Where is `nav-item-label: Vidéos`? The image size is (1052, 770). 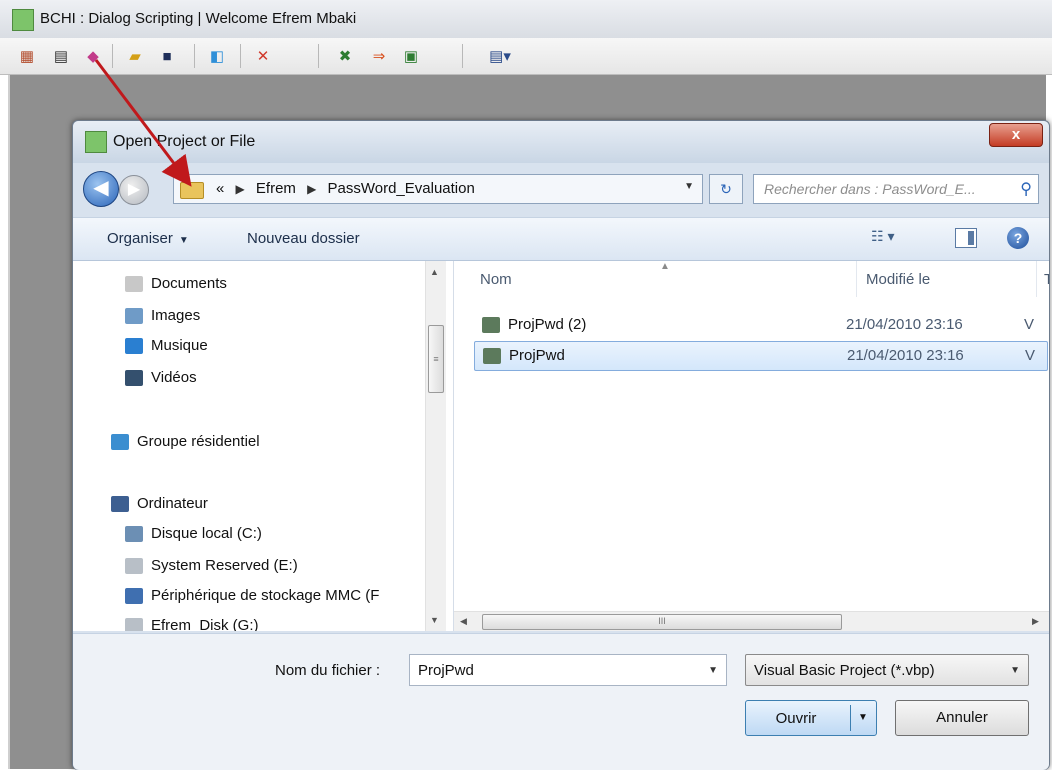
nav-item-label: Vidéos is located at coordinates (174, 377).